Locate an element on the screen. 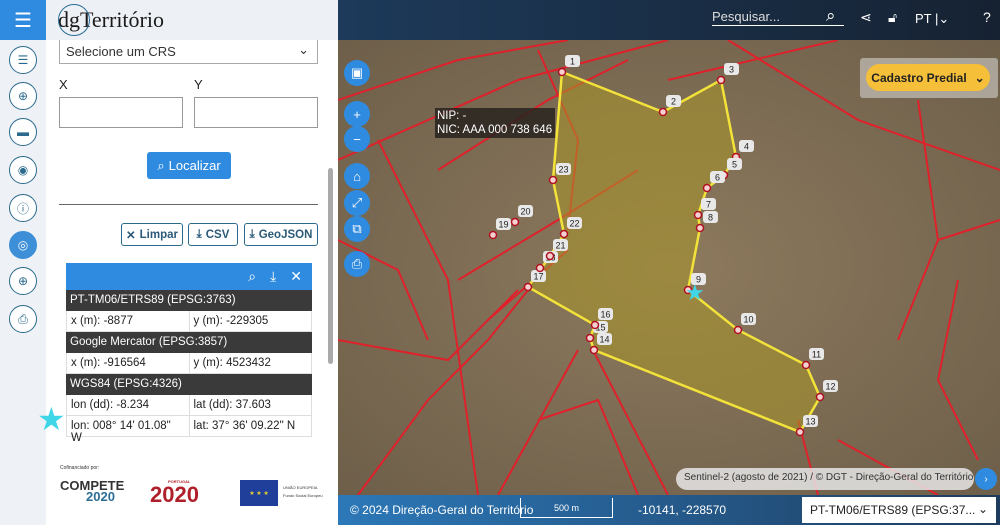  fullscreen-button: ⤢ is located at coordinates (357, 203).